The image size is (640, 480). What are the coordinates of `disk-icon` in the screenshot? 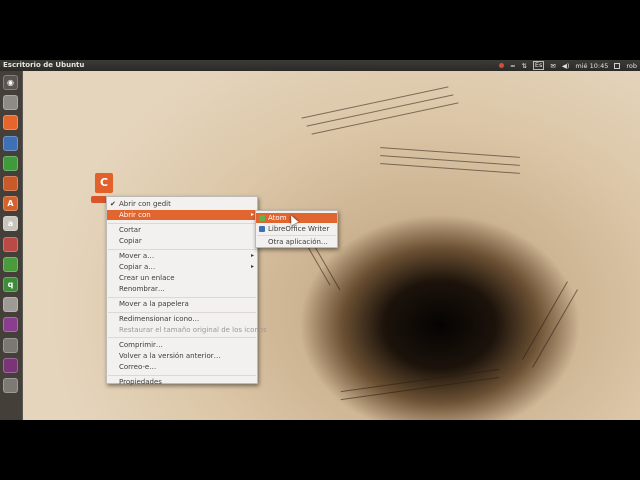 It's located at (10, 345).